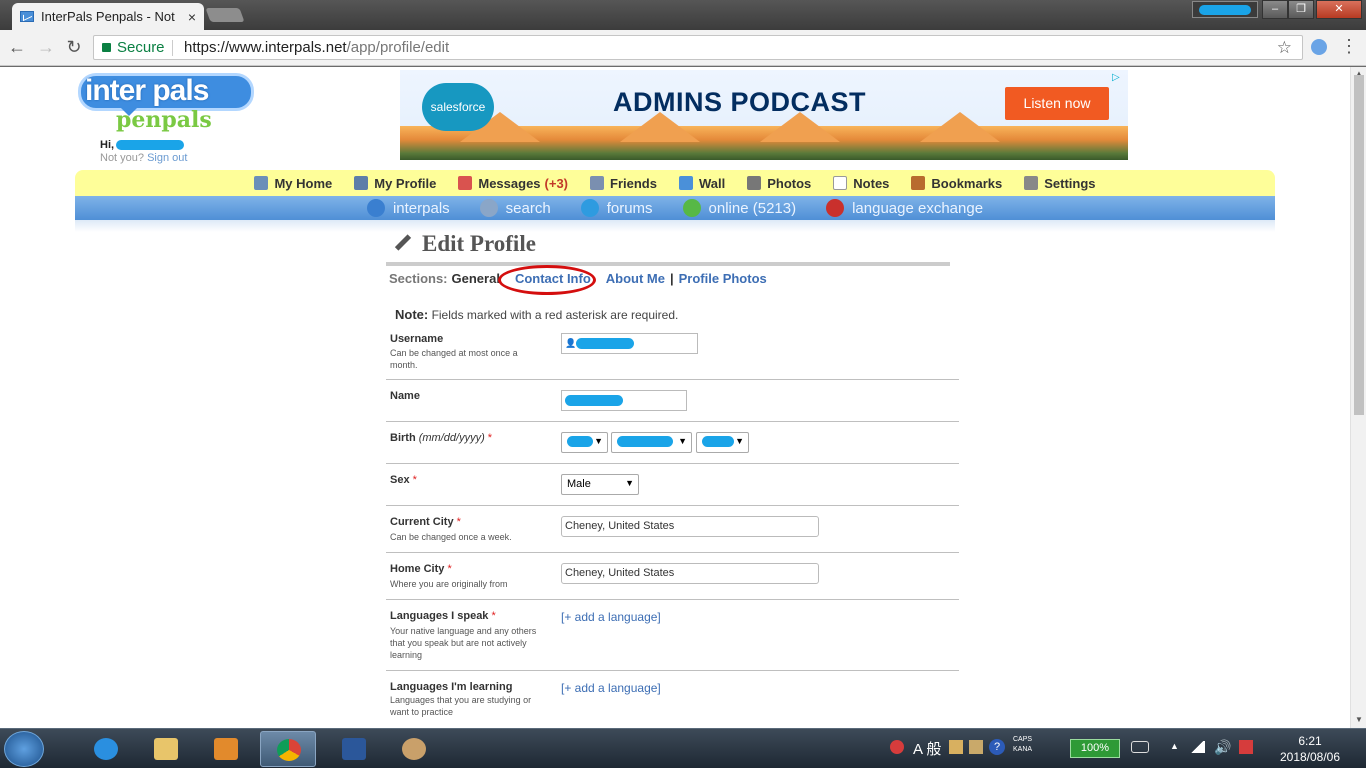 This screenshot has width=1366, height=768. I want to click on sex-label-text: Sex, so click(400, 480).